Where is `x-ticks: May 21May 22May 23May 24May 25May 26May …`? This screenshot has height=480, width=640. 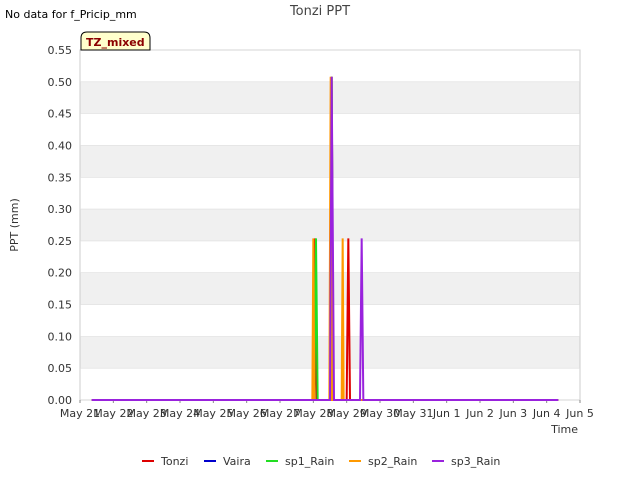
x-ticks: May 21May 22May 23May 24May 25May 26May … is located at coordinates (327, 410).